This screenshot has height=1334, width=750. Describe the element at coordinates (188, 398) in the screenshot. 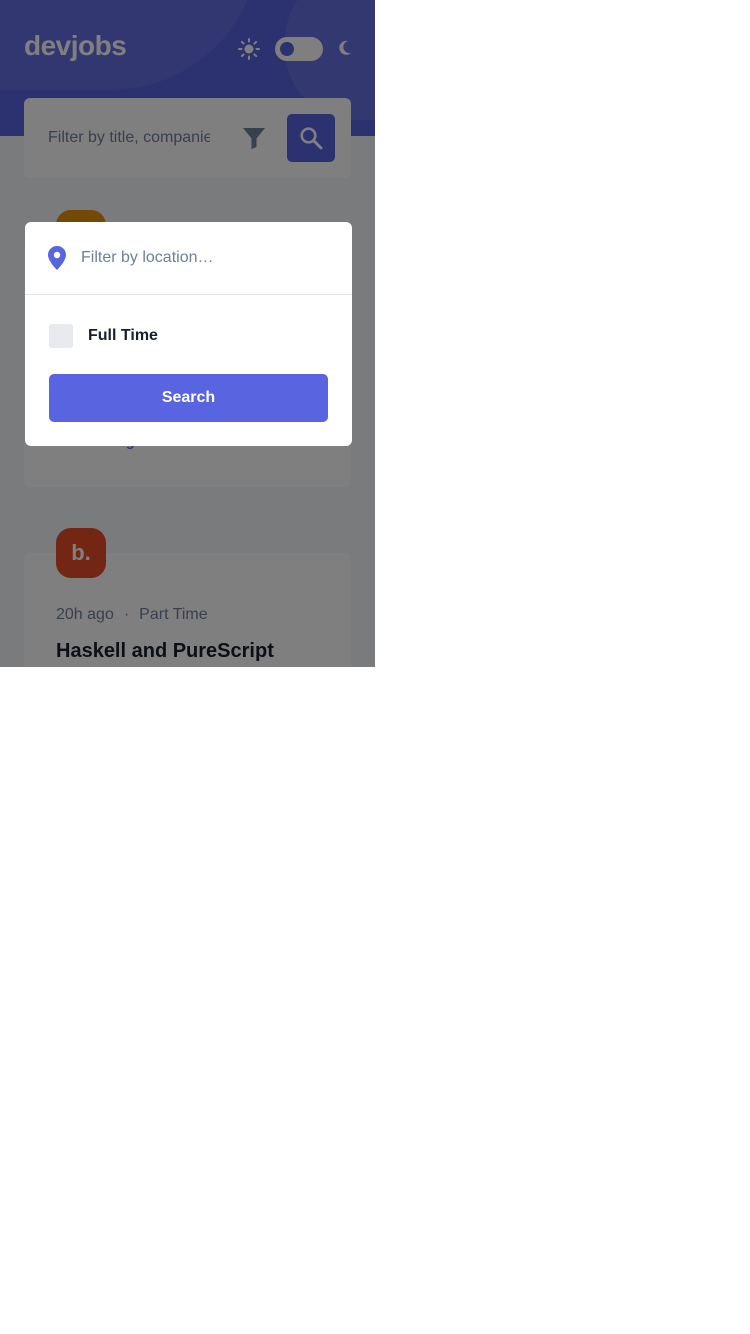

I see `modal-search-button: Search` at that location.